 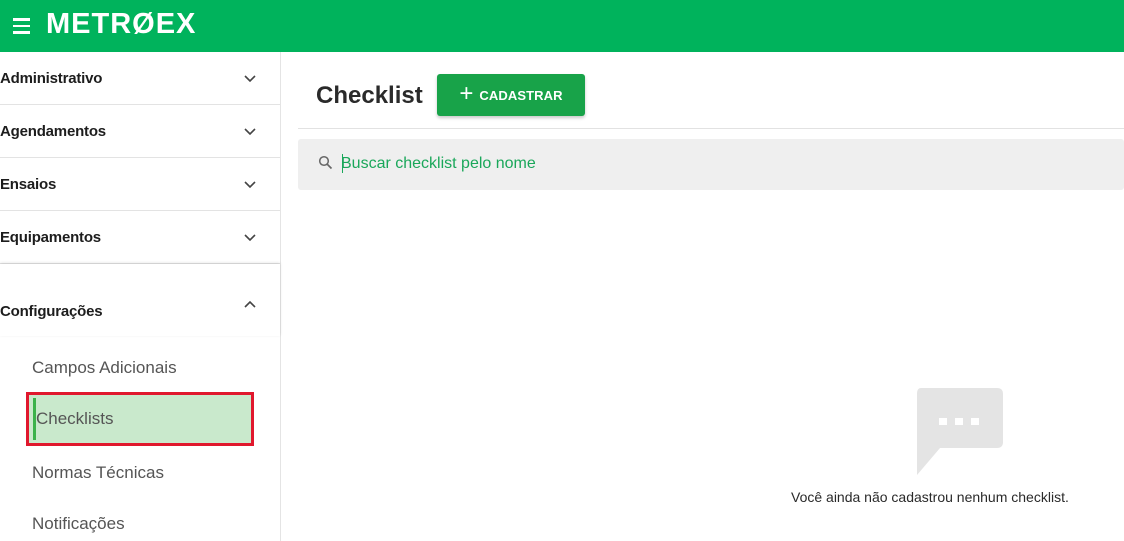 I want to click on plus-icon: +, so click(x=466, y=93).